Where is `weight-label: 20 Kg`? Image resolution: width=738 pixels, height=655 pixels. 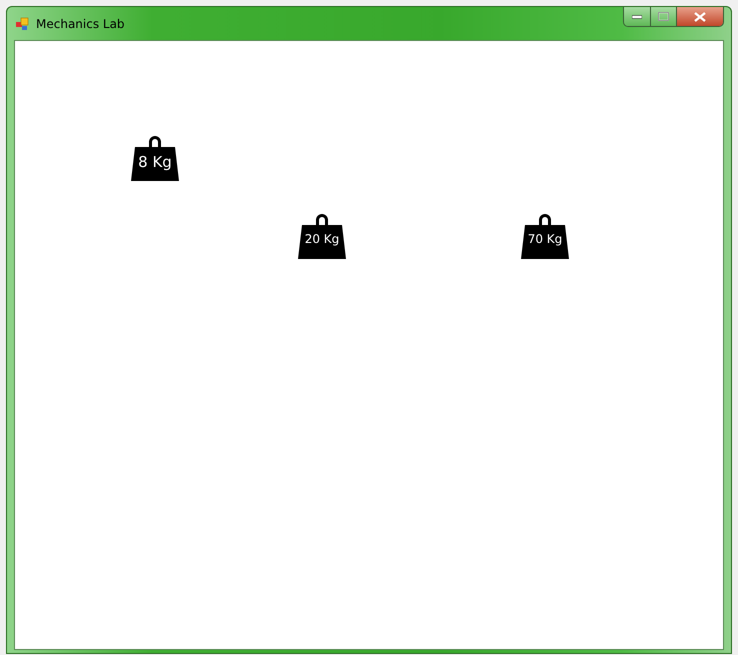
weight-label: 20 Kg is located at coordinates (322, 239).